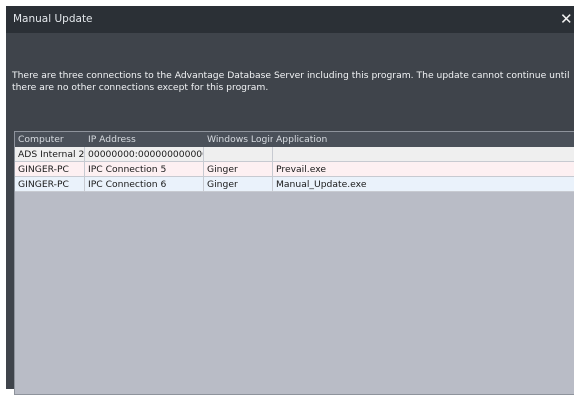  What do you see at coordinates (144, 184) in the screenshot?
I see `cell-ip-address: IPC Connection 6` at bounding box center [144, 184].